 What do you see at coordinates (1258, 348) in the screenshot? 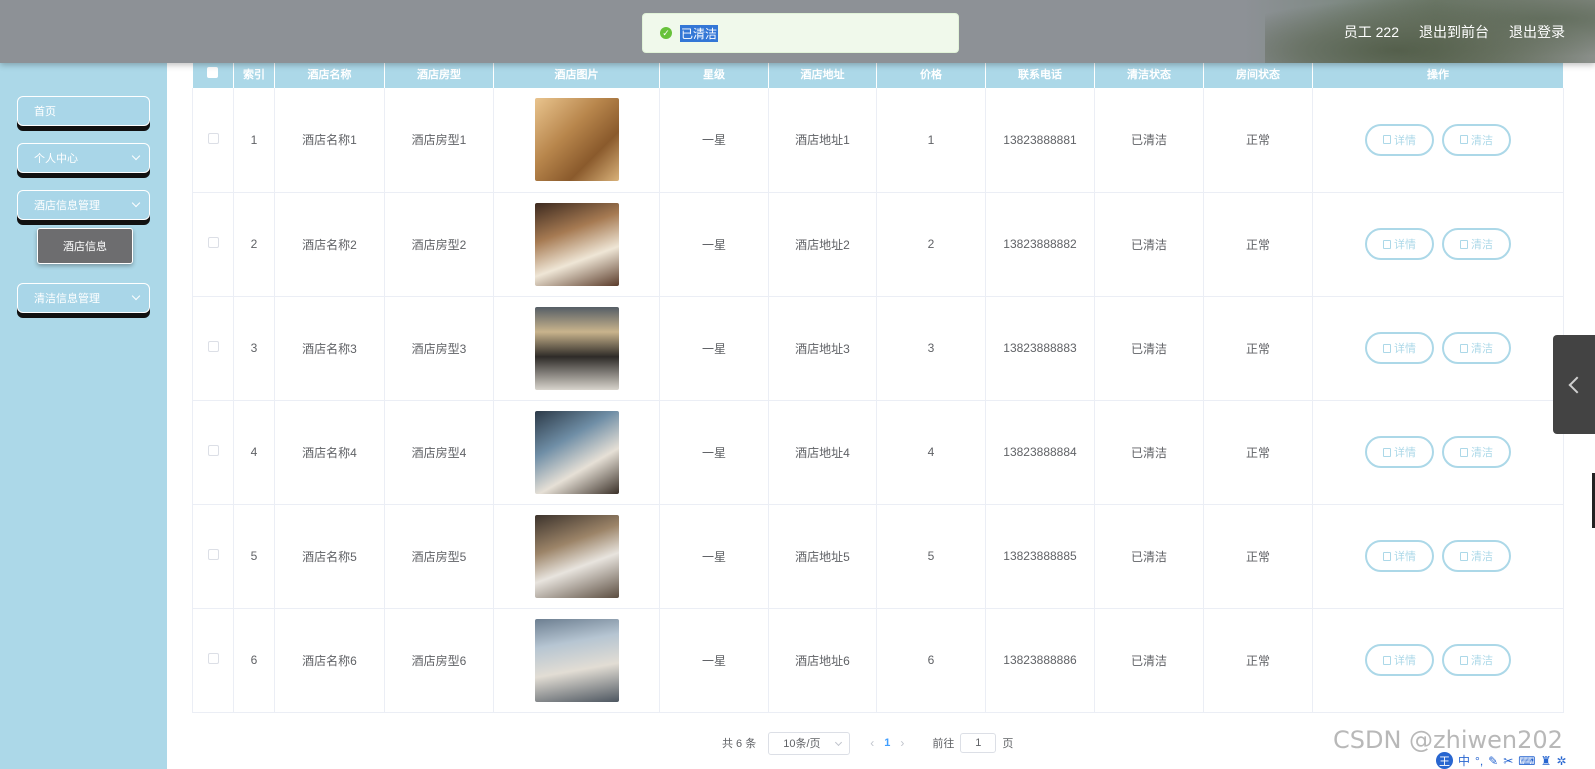
I see `cell-room-status: 正常` at bounding box center [1258, 348].